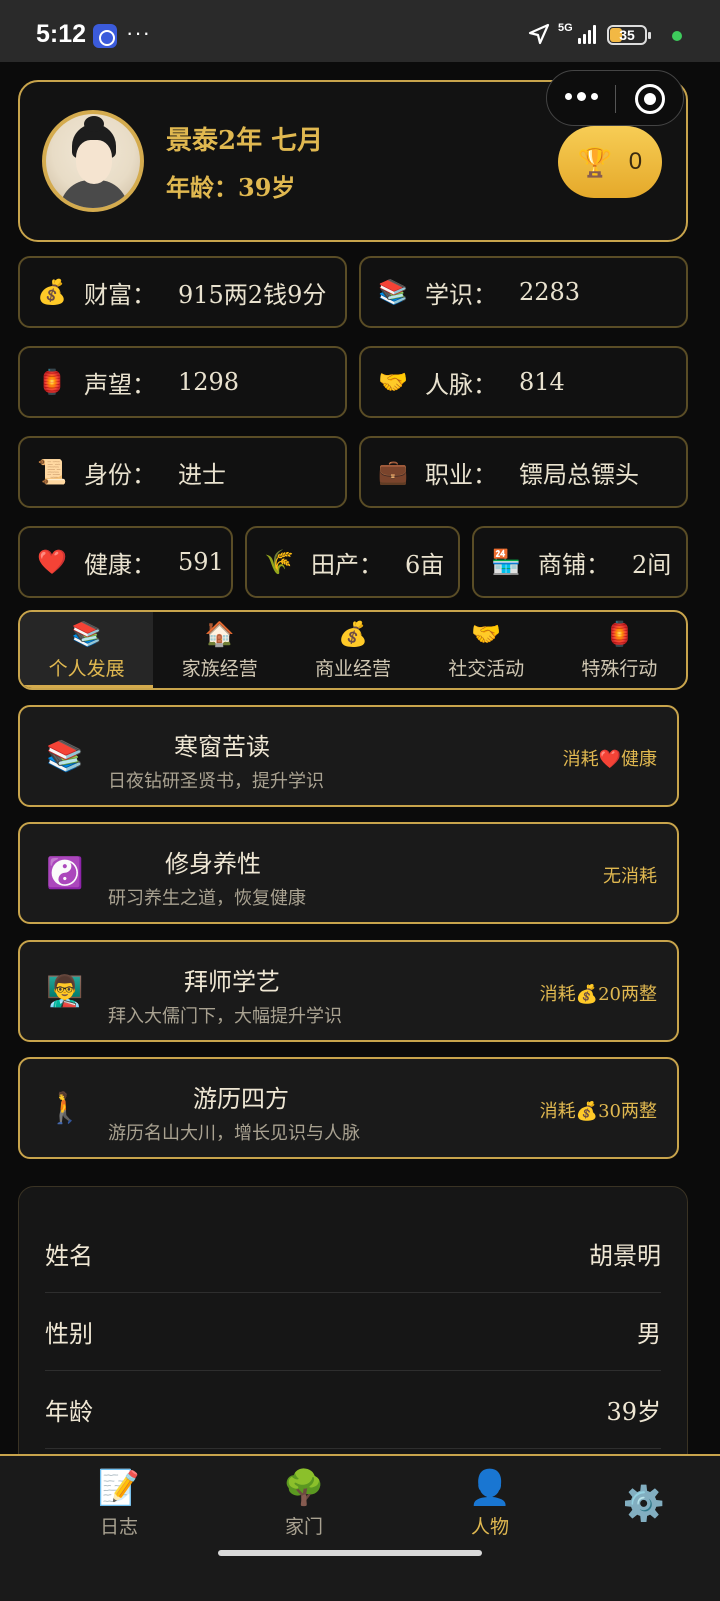 Image resolution: width=720 pixels, height=1601 pixels. I want to click on scroll-icon: 📜, so click(52, 472).